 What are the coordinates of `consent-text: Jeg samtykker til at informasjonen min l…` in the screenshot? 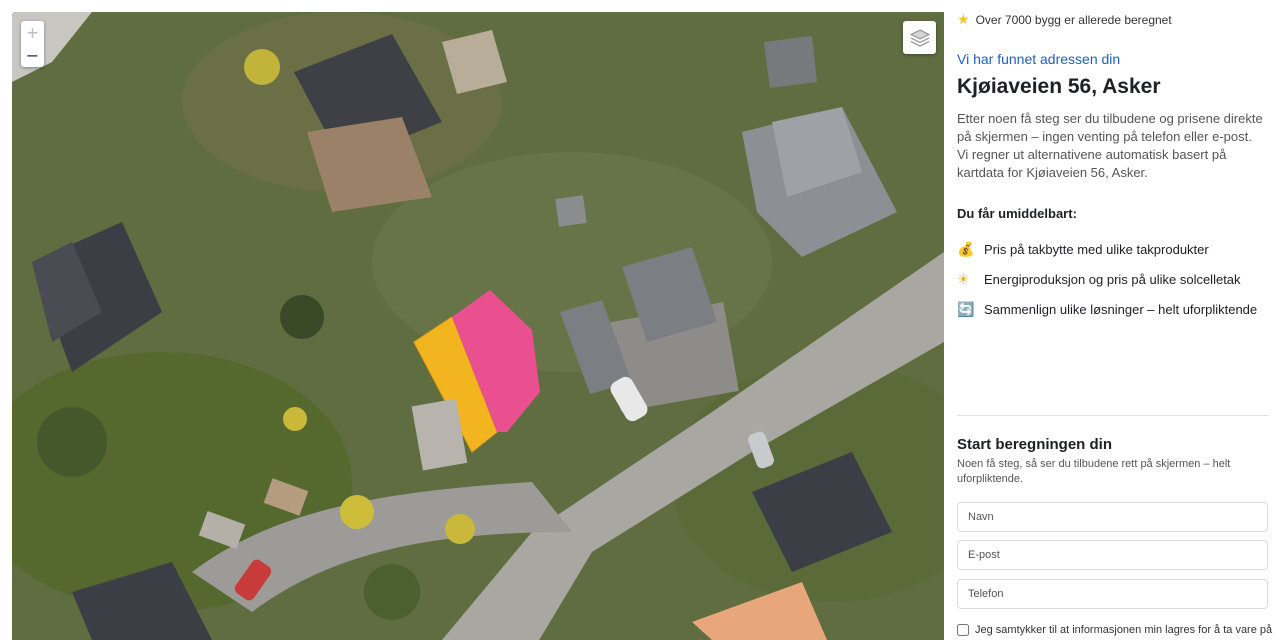 It's located at (1124, 630).